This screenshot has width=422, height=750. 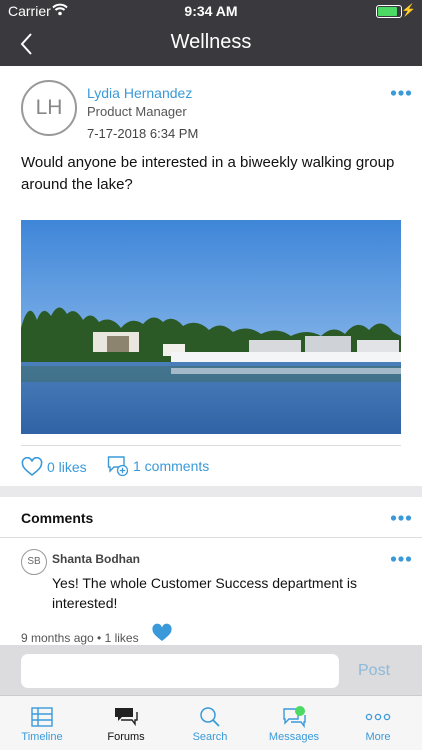 What do you see at coordinates (211, 537) in the screenshot?
I see `comments-divider` at bounding box center [211, 537].